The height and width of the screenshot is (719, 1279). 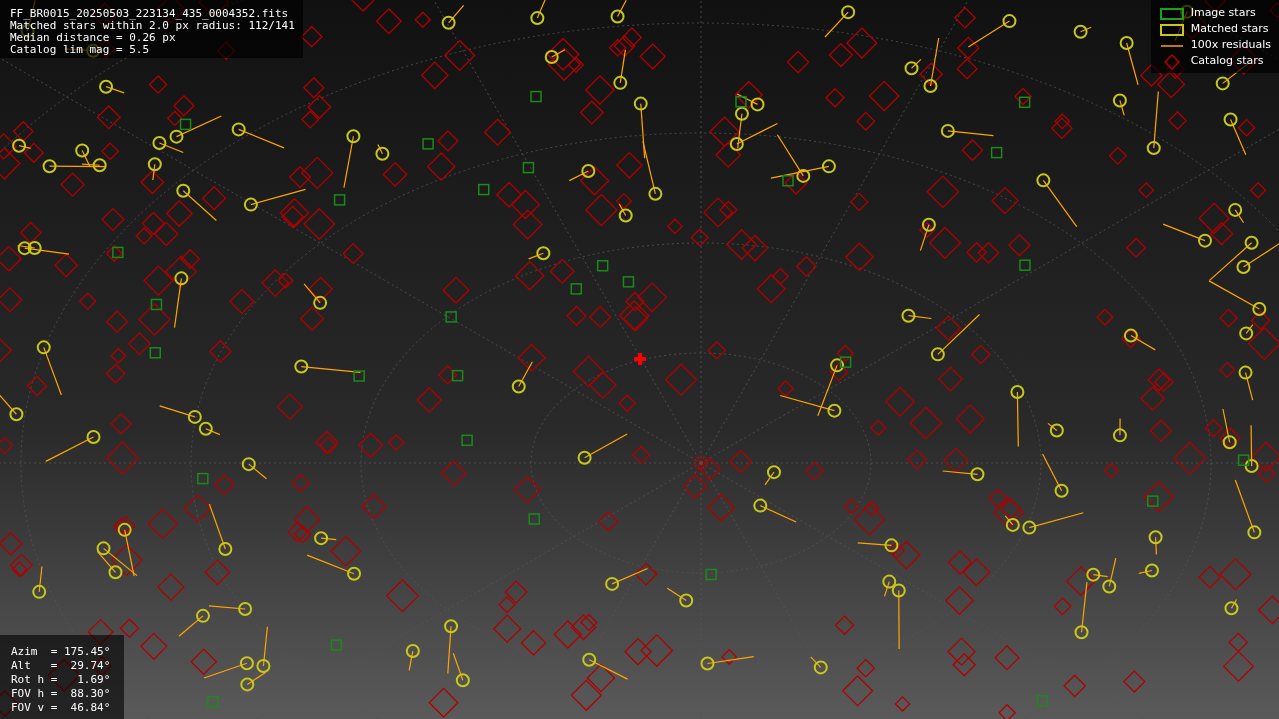 What do you see at coordinates (93, 38) in the screenshot?
I see `info-text: Median distance = 0.26 px` at bounding box center [93, 38].